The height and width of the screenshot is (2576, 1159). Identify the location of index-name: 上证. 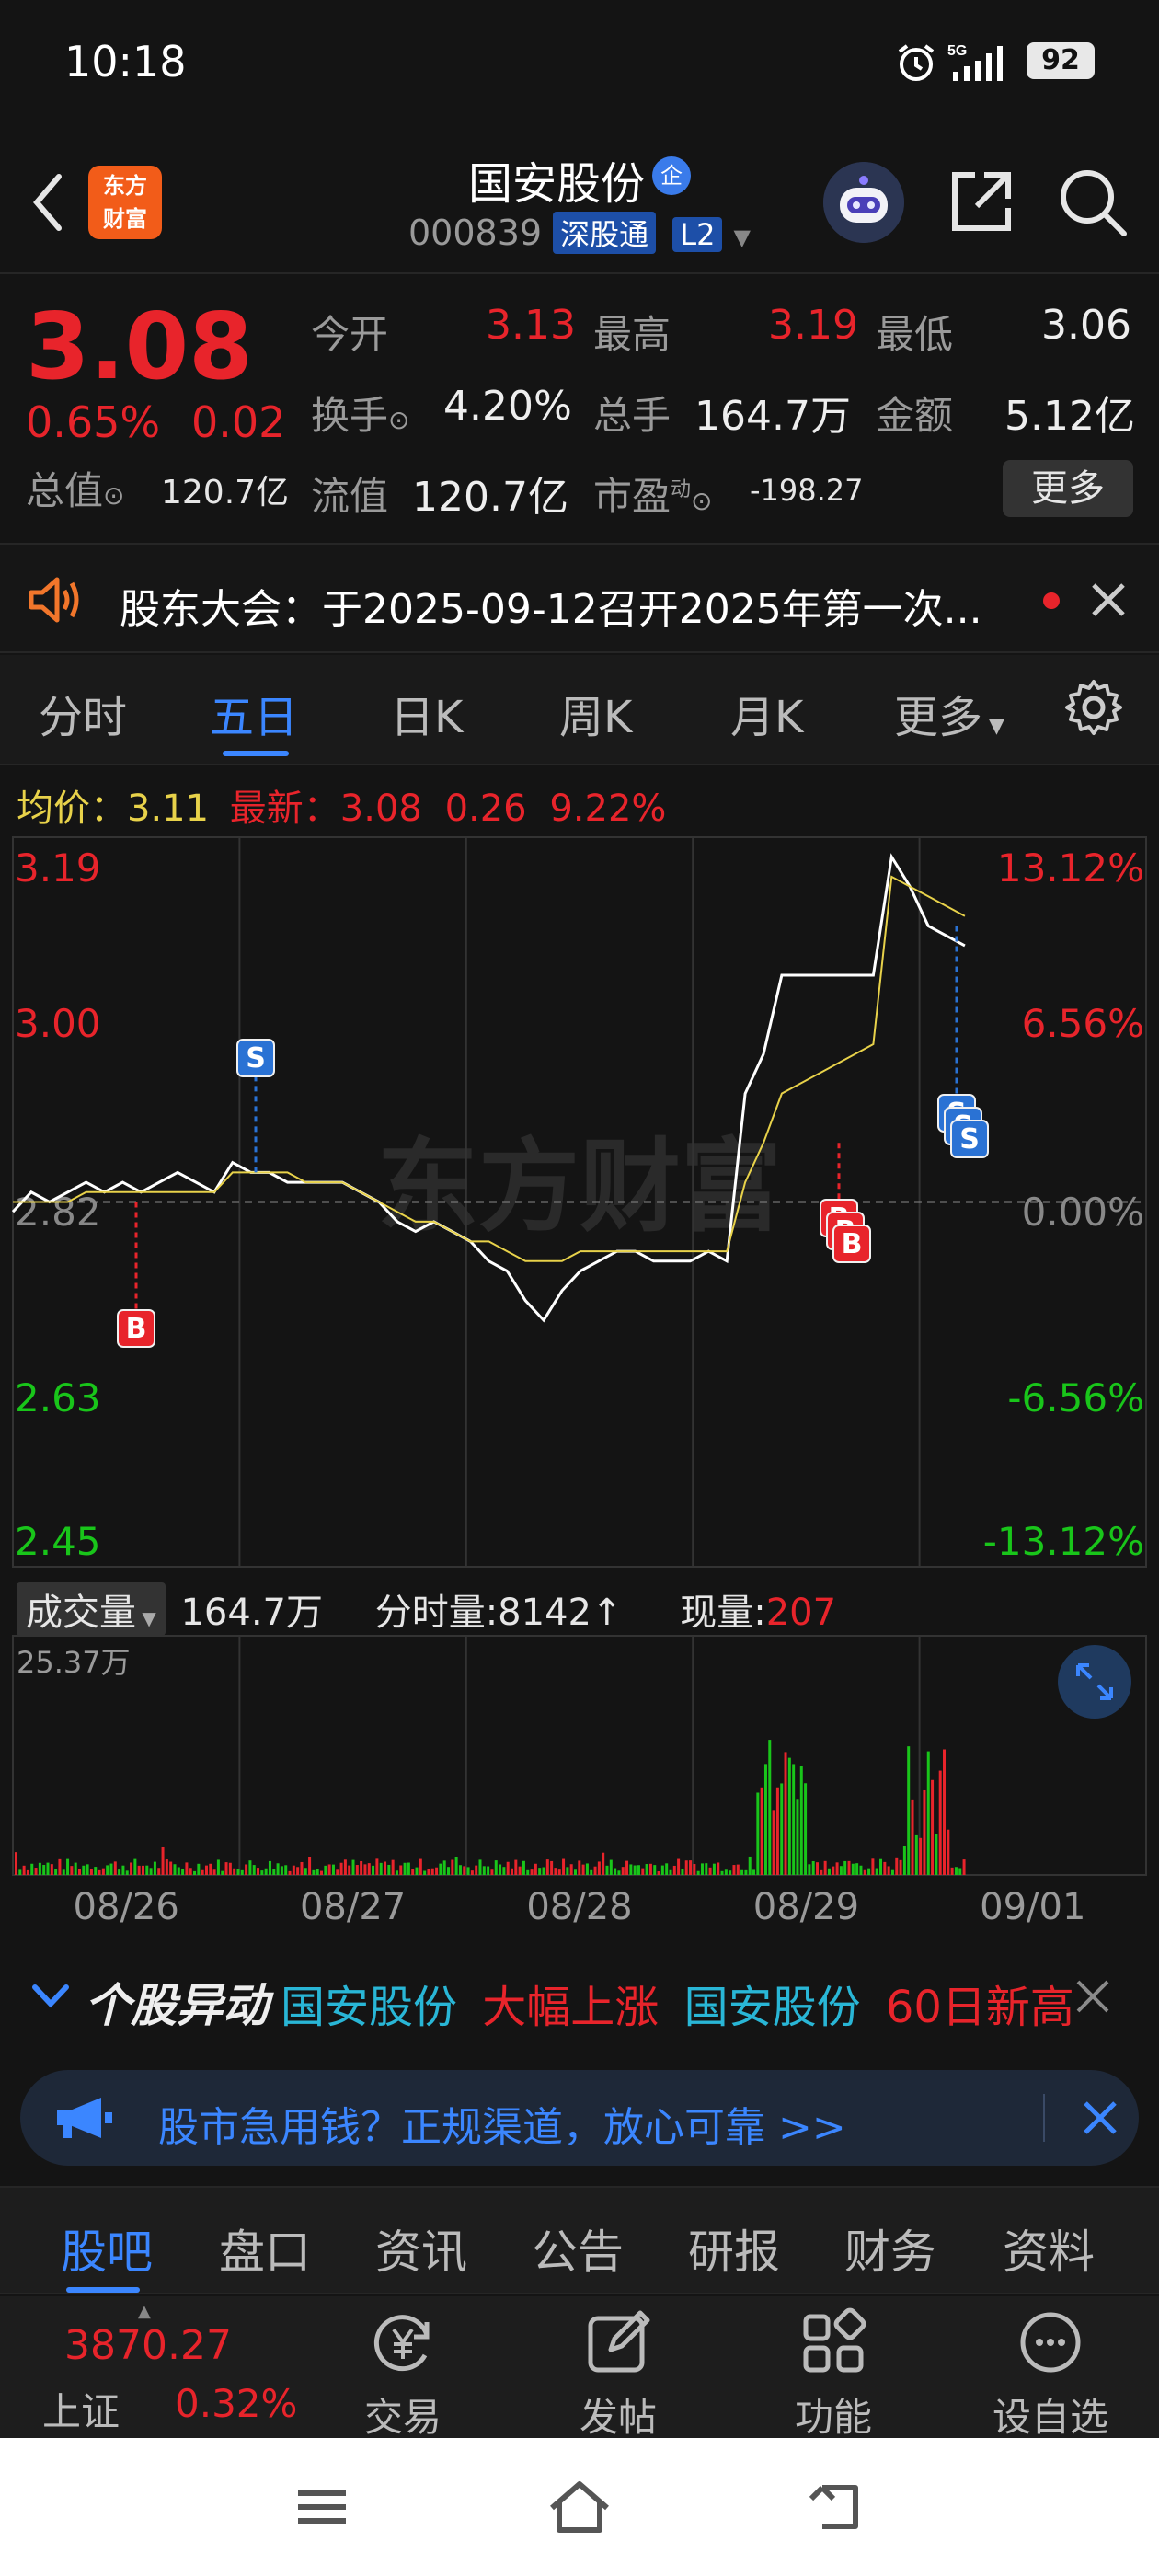
(81, 2409).